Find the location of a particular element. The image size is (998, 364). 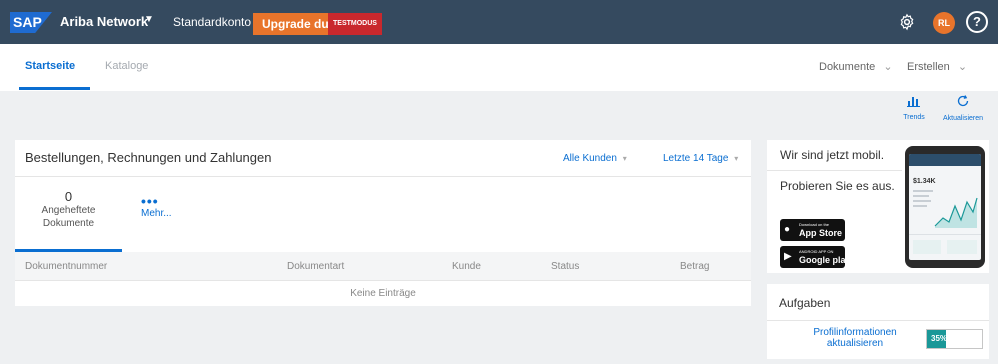

tab-home: Startseite is located at coordinates (50, 66).